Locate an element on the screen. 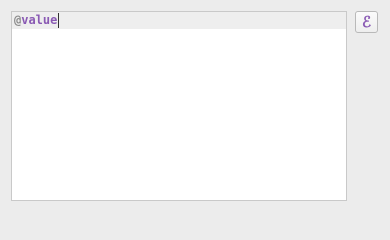 The height and width of the screenshot is (240, 390). text-caret is located at coordinates (59, 20).